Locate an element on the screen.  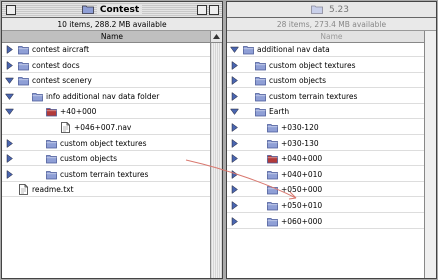
drag-line is located at coordinates (241, 179).